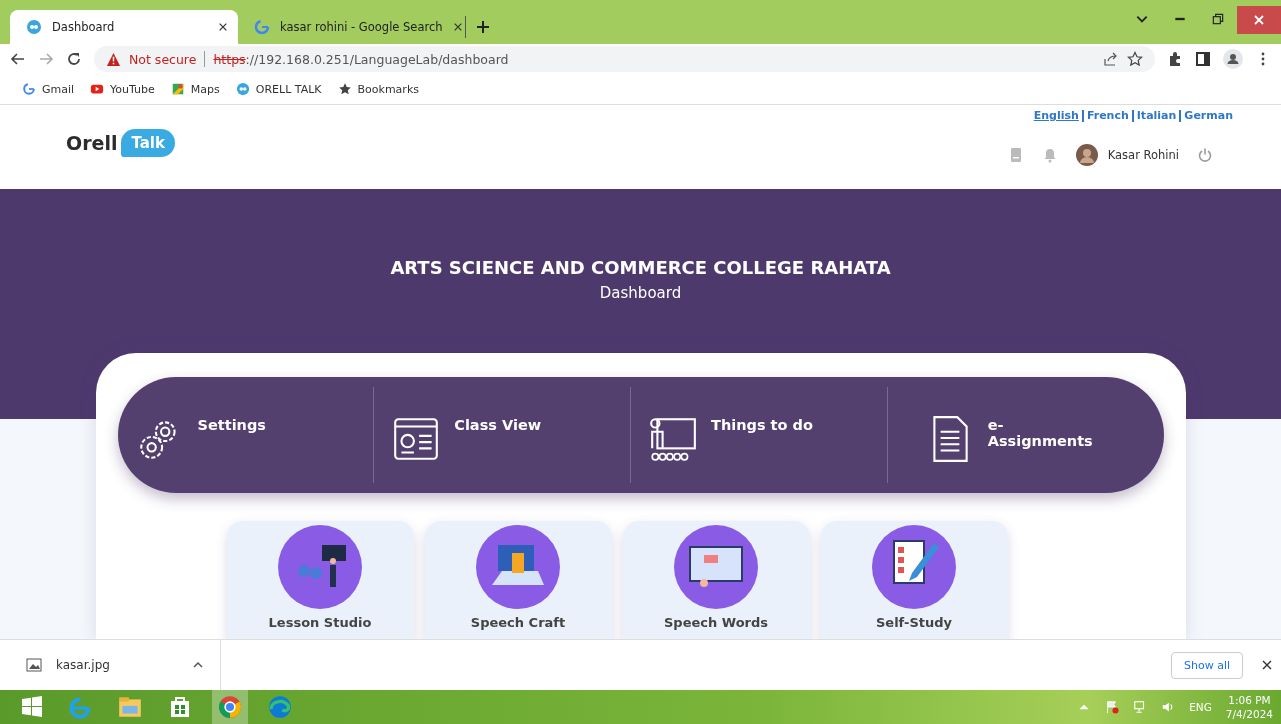  I want to click on bookmark-link: Gmail, so click(48, 89).